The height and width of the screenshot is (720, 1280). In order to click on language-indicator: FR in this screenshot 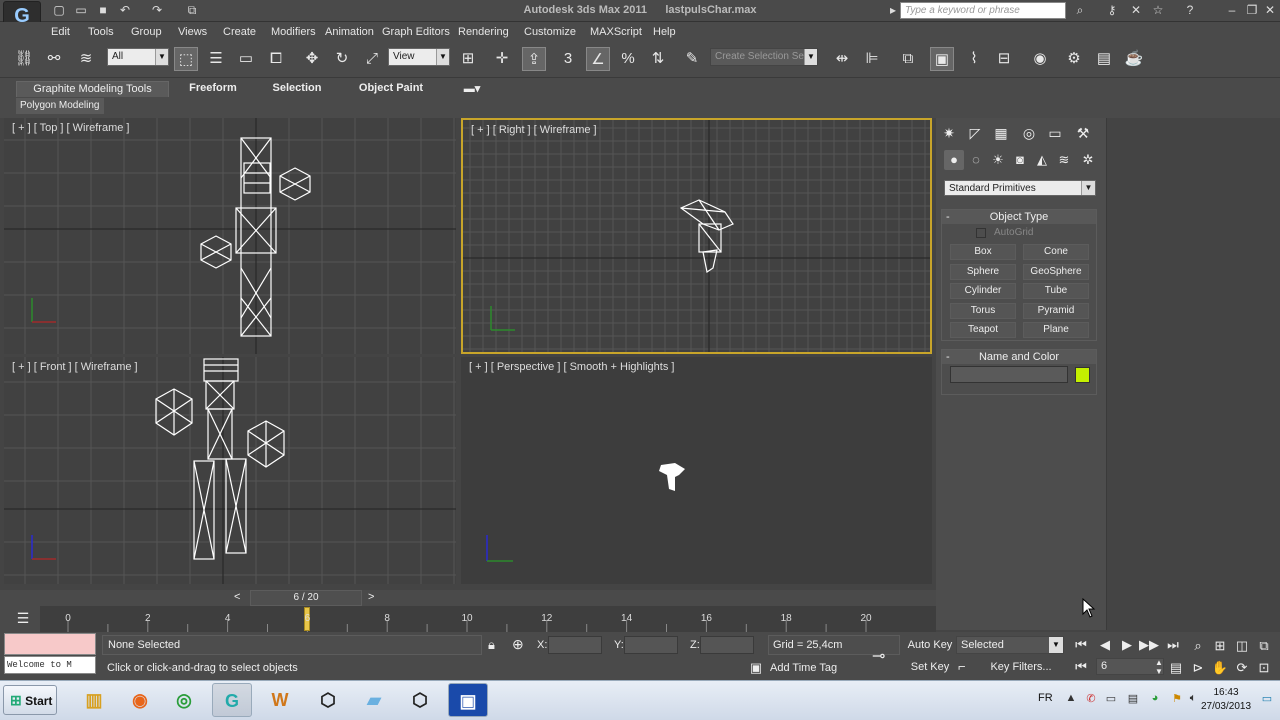, I will do `click(1045, 698)`.